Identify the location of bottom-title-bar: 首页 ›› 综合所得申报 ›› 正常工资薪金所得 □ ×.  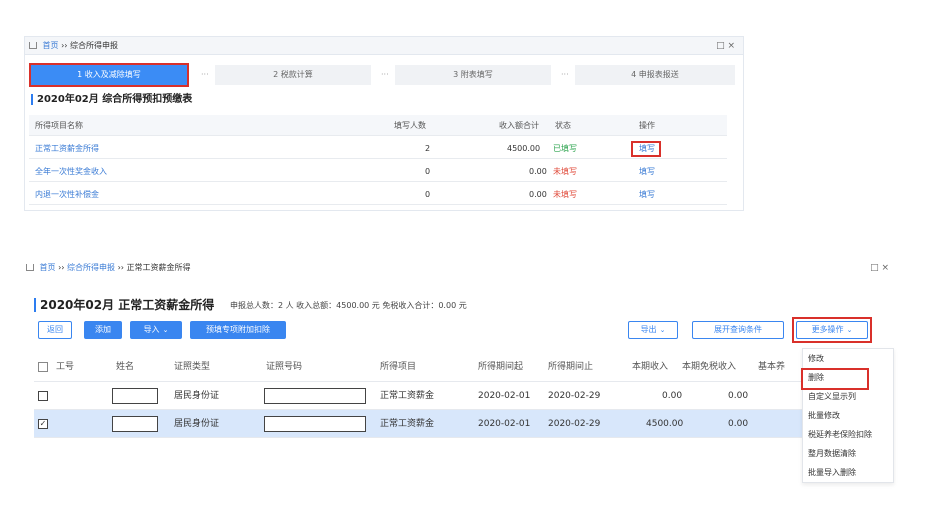
(456, 268).